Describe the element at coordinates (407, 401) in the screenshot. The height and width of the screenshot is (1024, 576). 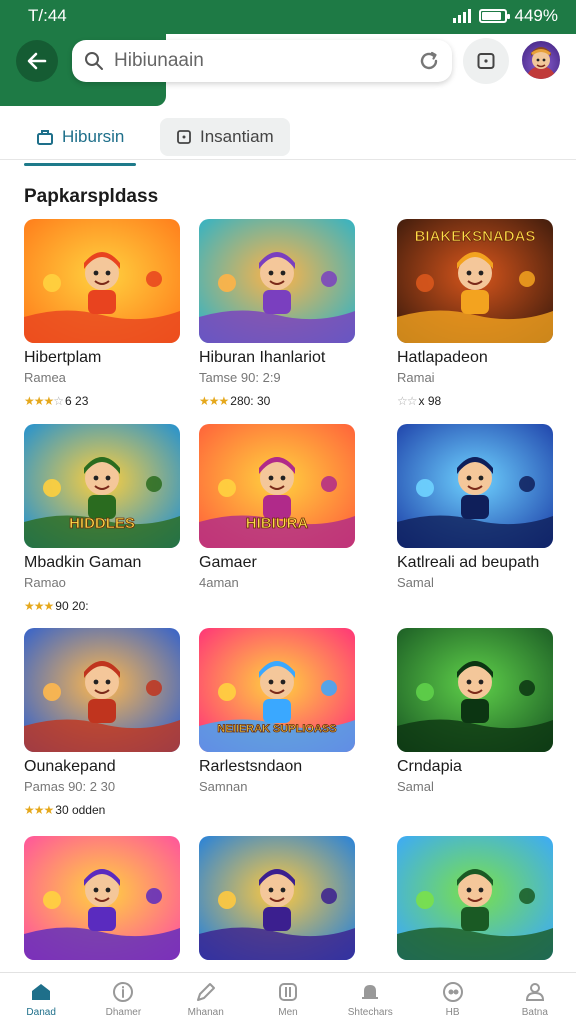
I see `star-rating-icon: ☆☆` at that location.